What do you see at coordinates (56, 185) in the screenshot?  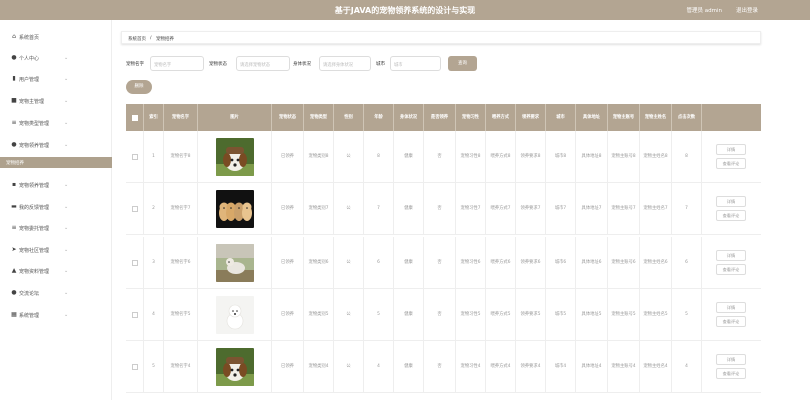 I see `sidebar-item: ▪ 宠物领养管理 ⌄` at bounding box center [56, 185].